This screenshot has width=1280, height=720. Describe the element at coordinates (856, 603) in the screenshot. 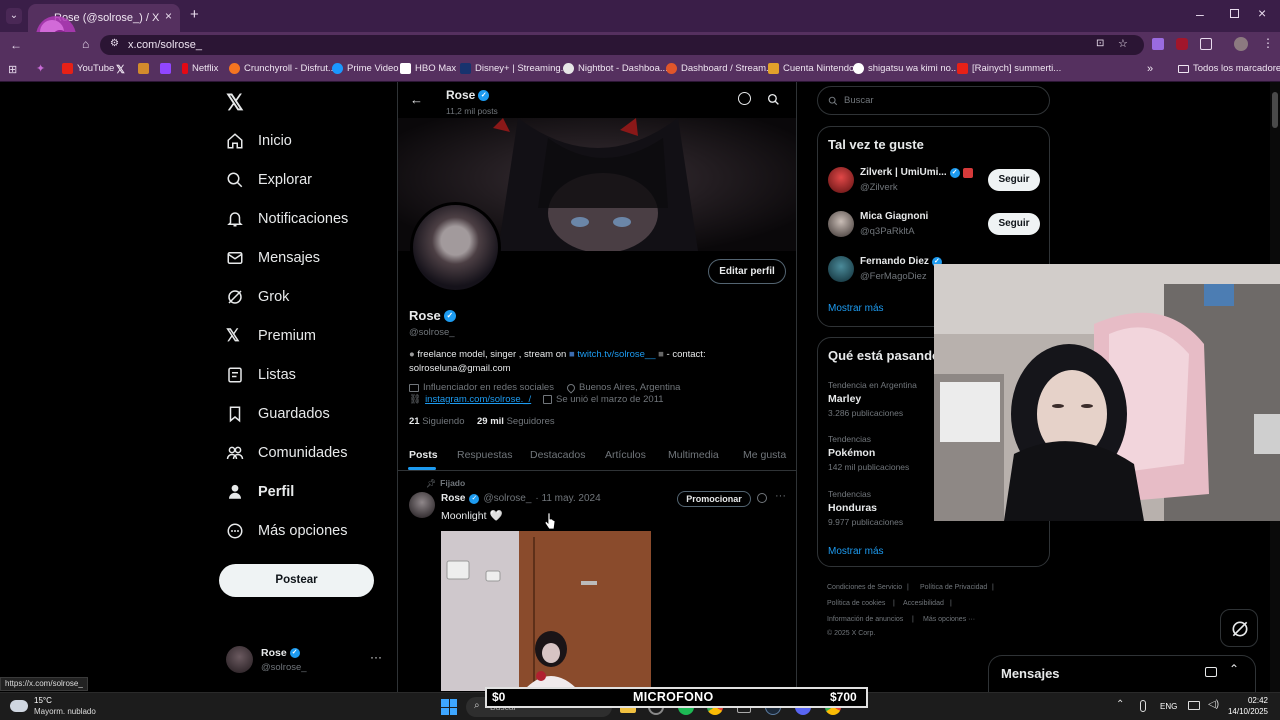

I see `footer-link-cookies: Política de cookies` at that location.